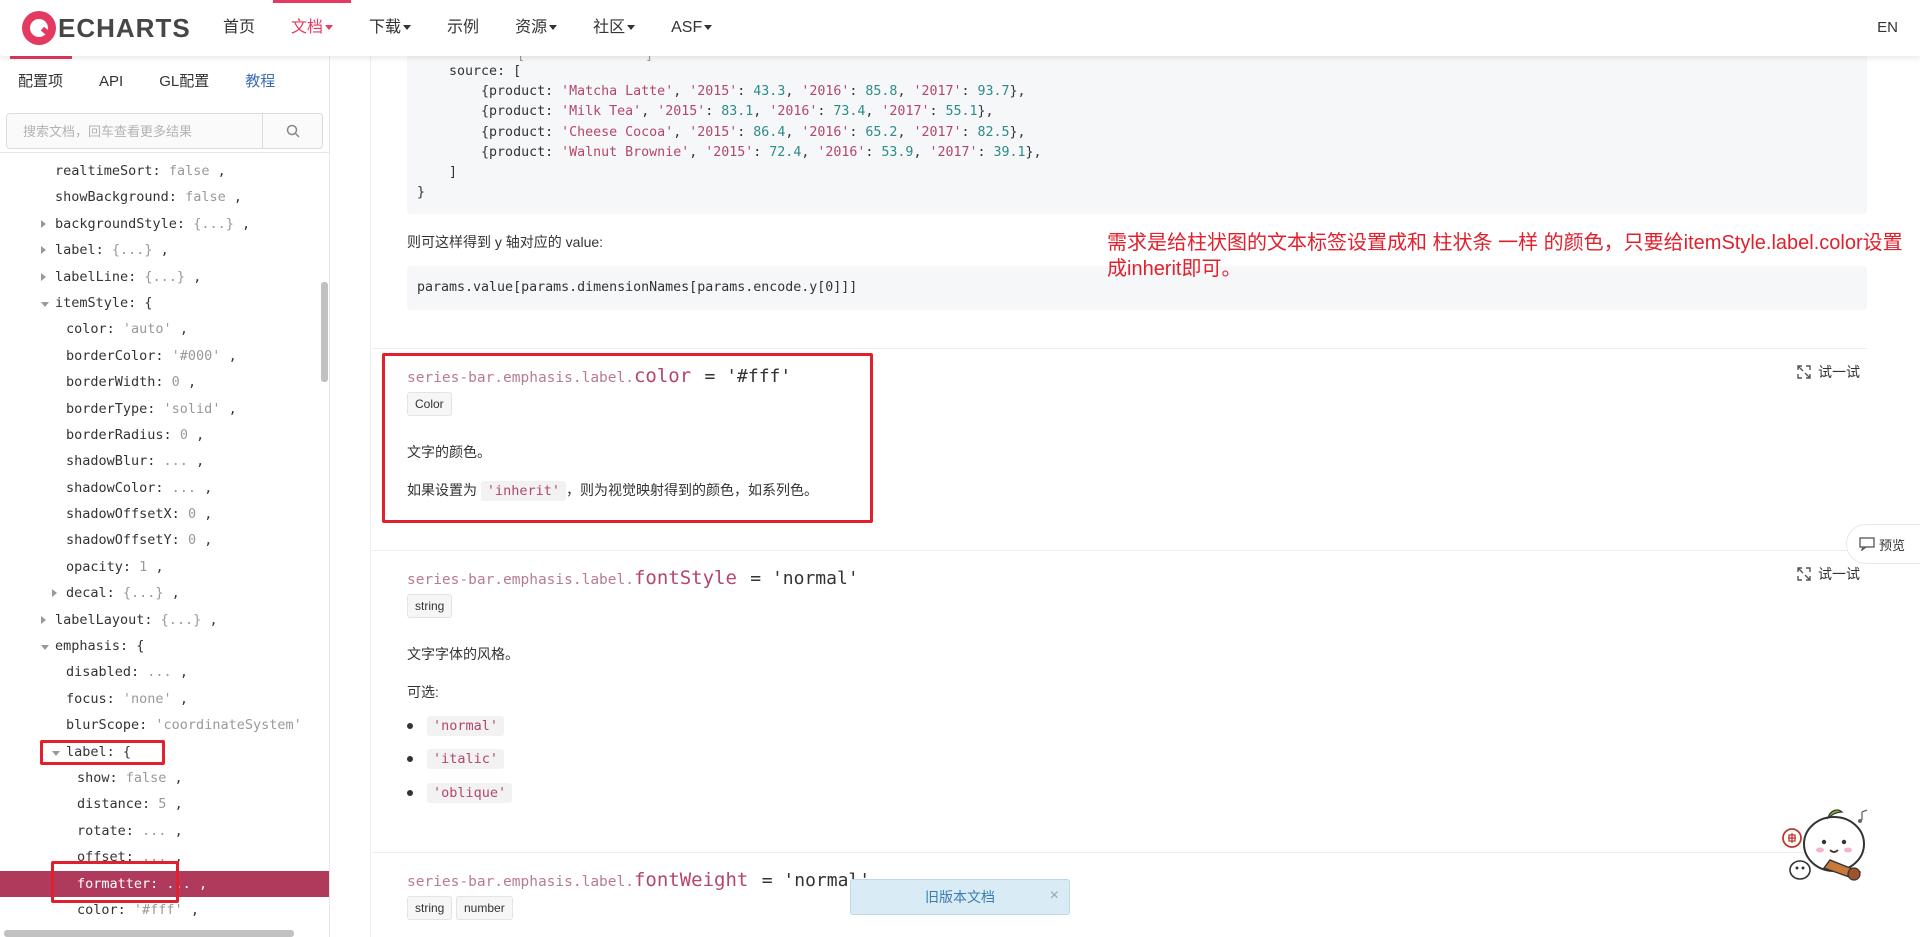 The height and width of the screenshot is (937, 1920). What do you see at coordinates (239, 28) in the screenshot?
I see `nav-item: 首页` at bounding box center [239, 28].